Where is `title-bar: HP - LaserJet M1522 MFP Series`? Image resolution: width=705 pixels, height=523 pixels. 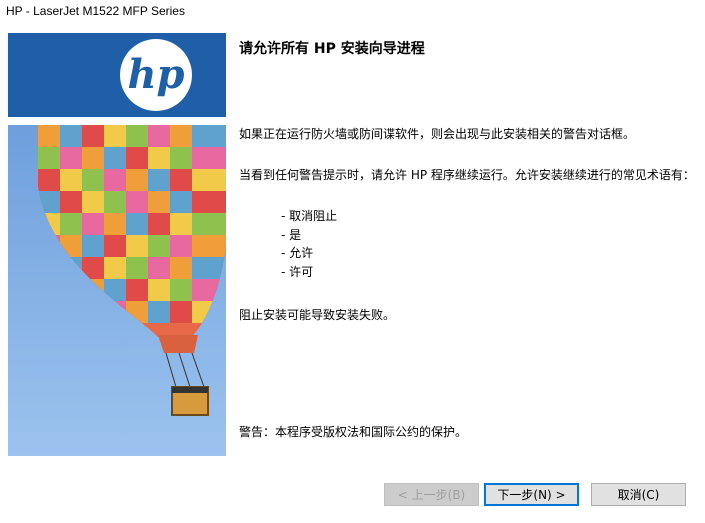 title-bar: HP - LaserJet M1522 MFP Series is located at coordinates (352, 12).